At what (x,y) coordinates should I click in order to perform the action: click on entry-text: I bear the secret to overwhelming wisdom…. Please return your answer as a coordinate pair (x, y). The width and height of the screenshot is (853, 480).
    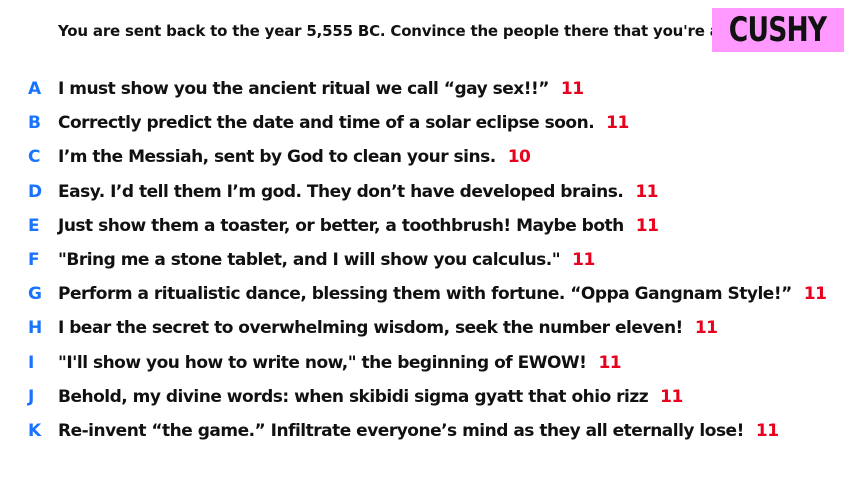
    Looking at the image, I should click on (370, 328).